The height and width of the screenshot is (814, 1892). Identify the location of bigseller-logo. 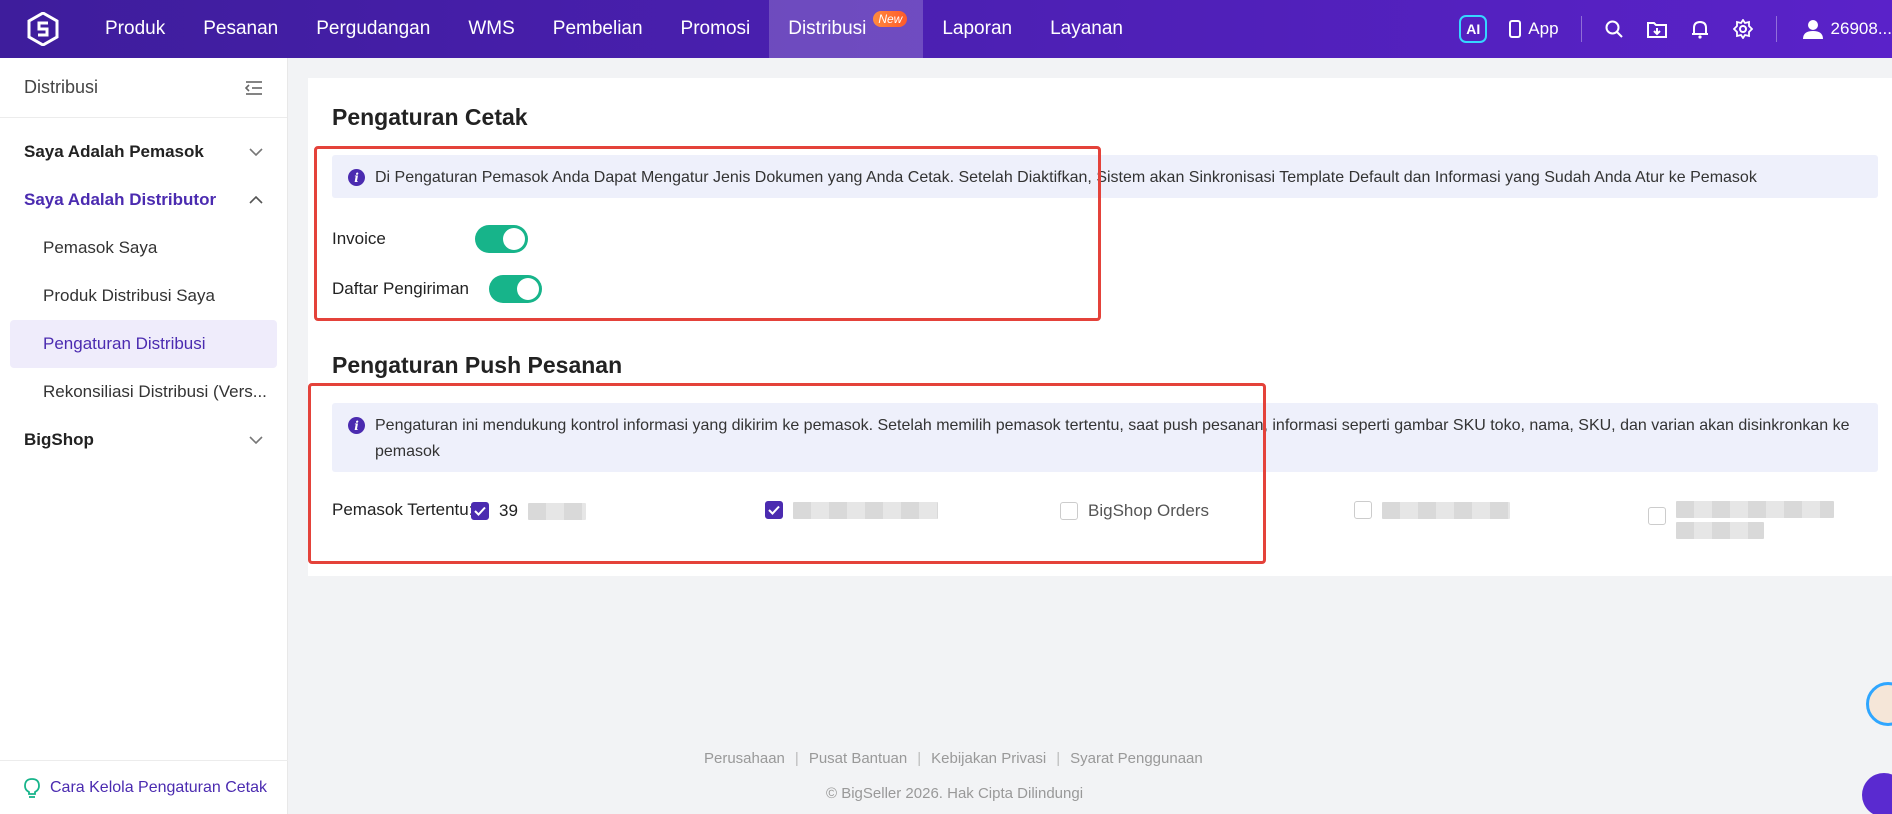
(43, 29).